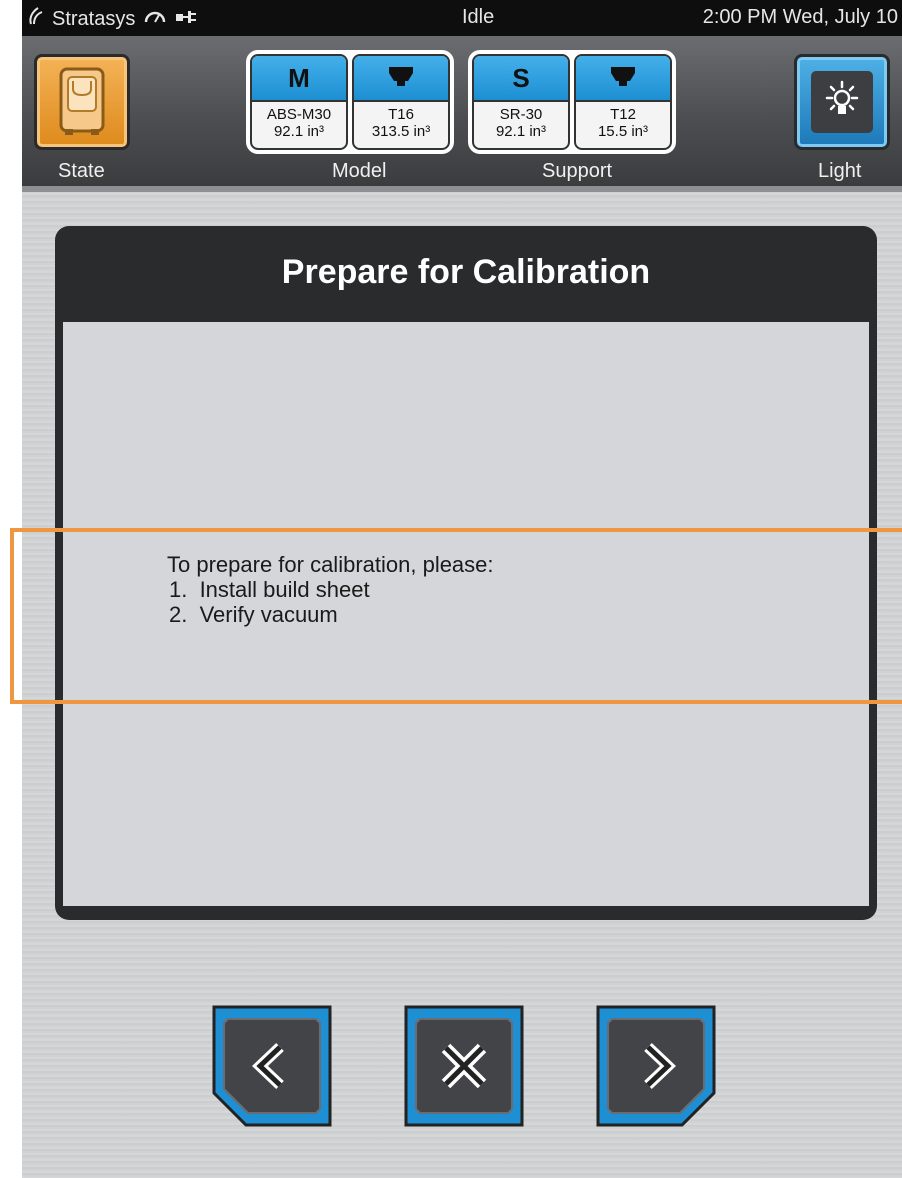 The image size is (902, 1178). I want to click on material-tab: M, so click(299, 79).